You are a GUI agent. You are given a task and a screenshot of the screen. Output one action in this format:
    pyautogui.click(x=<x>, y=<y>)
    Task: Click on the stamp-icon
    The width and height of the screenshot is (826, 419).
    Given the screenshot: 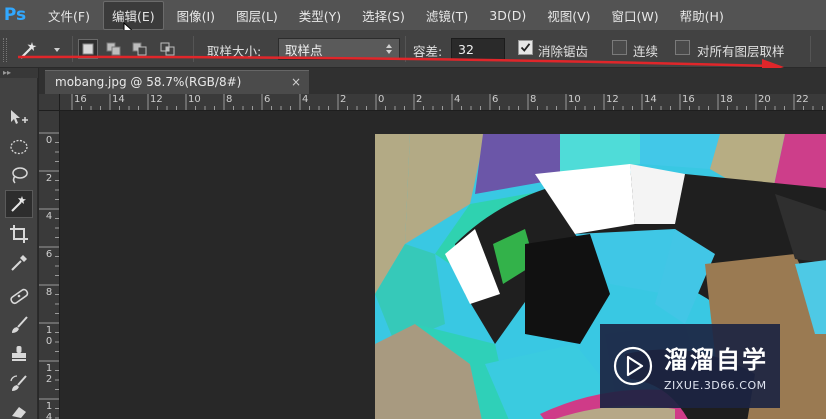 What is the action you would take?
    pyautogui.click(x=19, y=353)
    